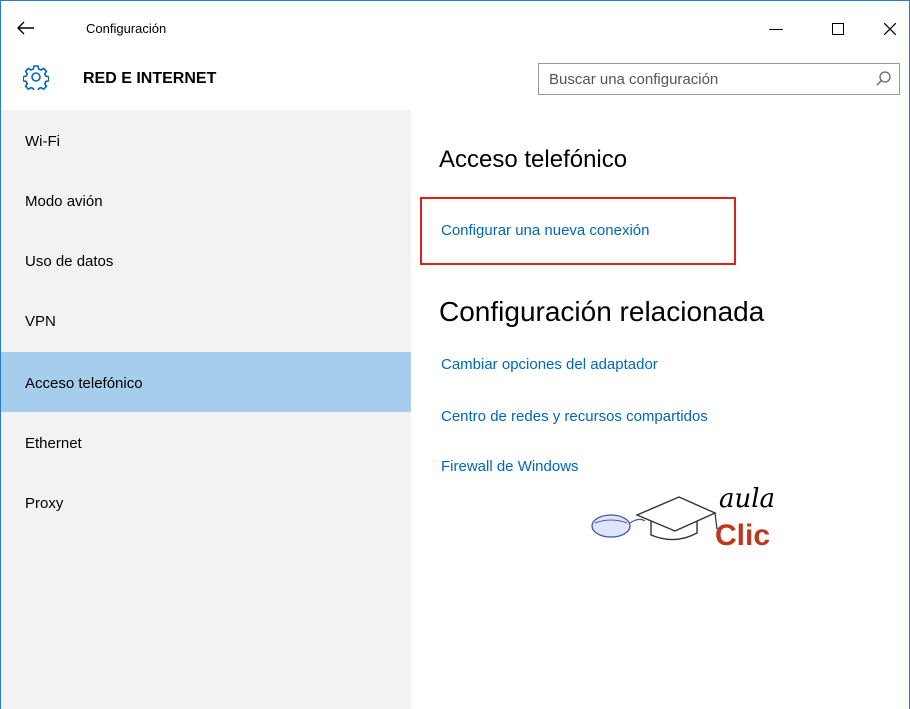 This screenshot has height=709, width=910. Describe the element at coordinates (602, 311) in the screenshot. I see `related-settings-heading: Configuración relacionada` at that location.